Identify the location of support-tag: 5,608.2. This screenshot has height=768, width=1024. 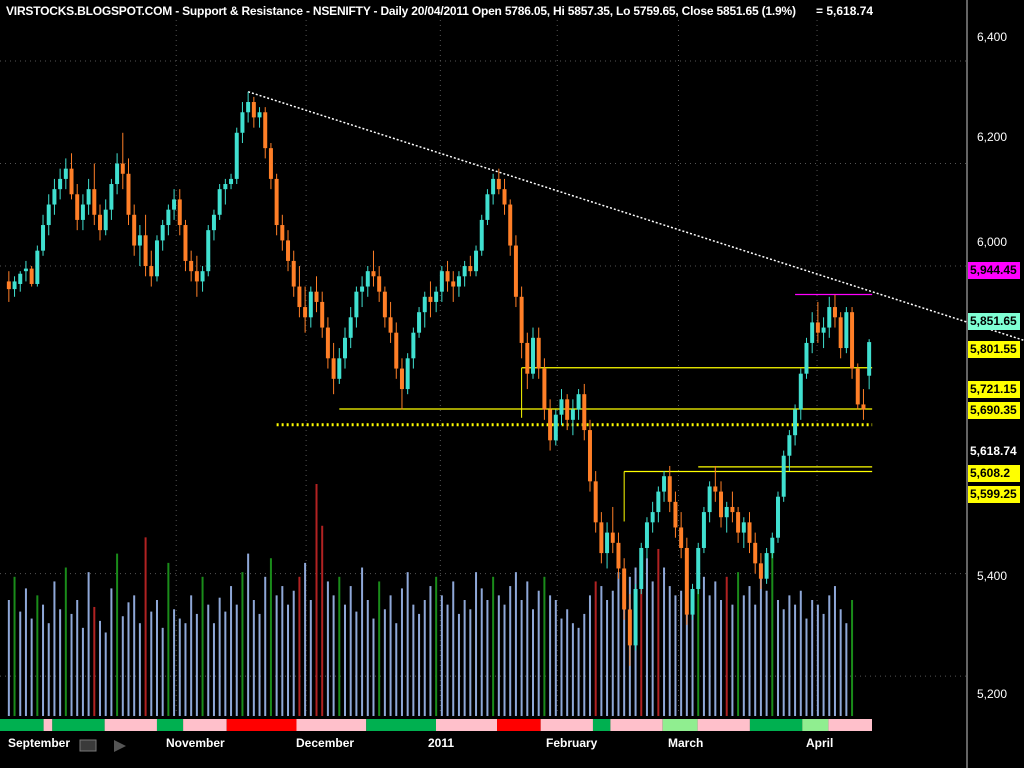
(994, 473).